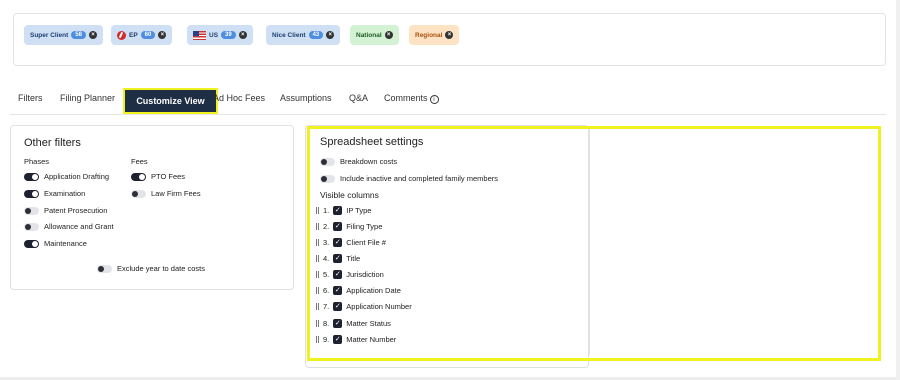 The height and width of the screenshot is (380, 900). I want to click on toggle-label: Application Drafting, so click(77, 176).